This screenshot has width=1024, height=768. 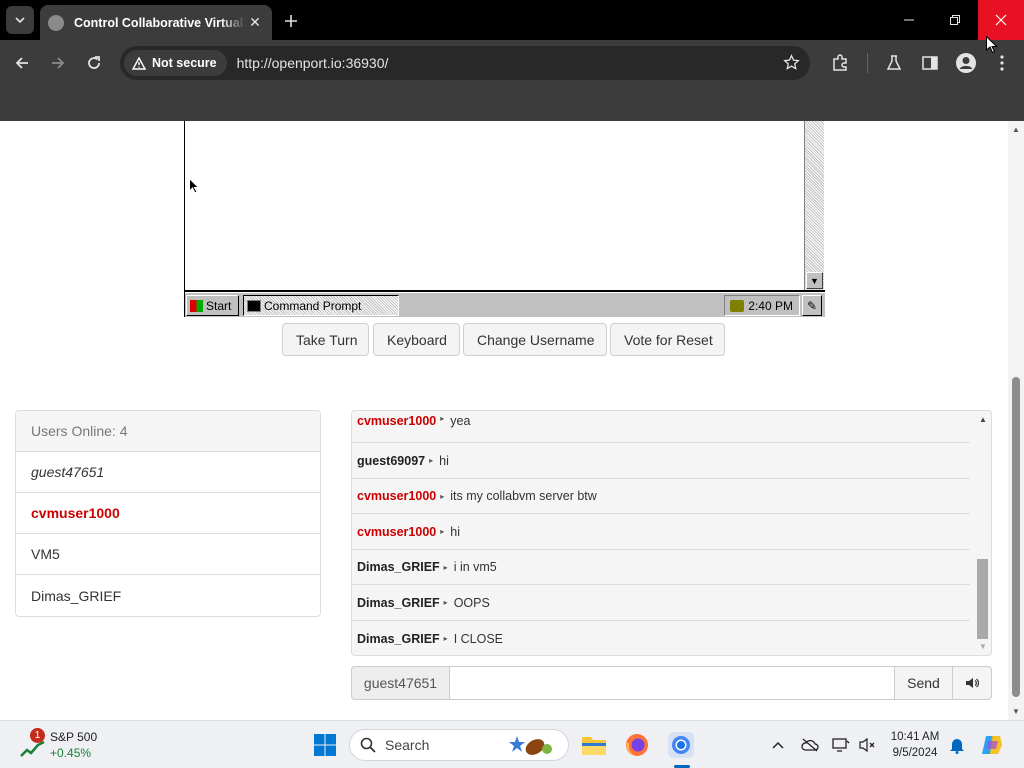 I want to click on restore-button, so click(x=955, y=20).